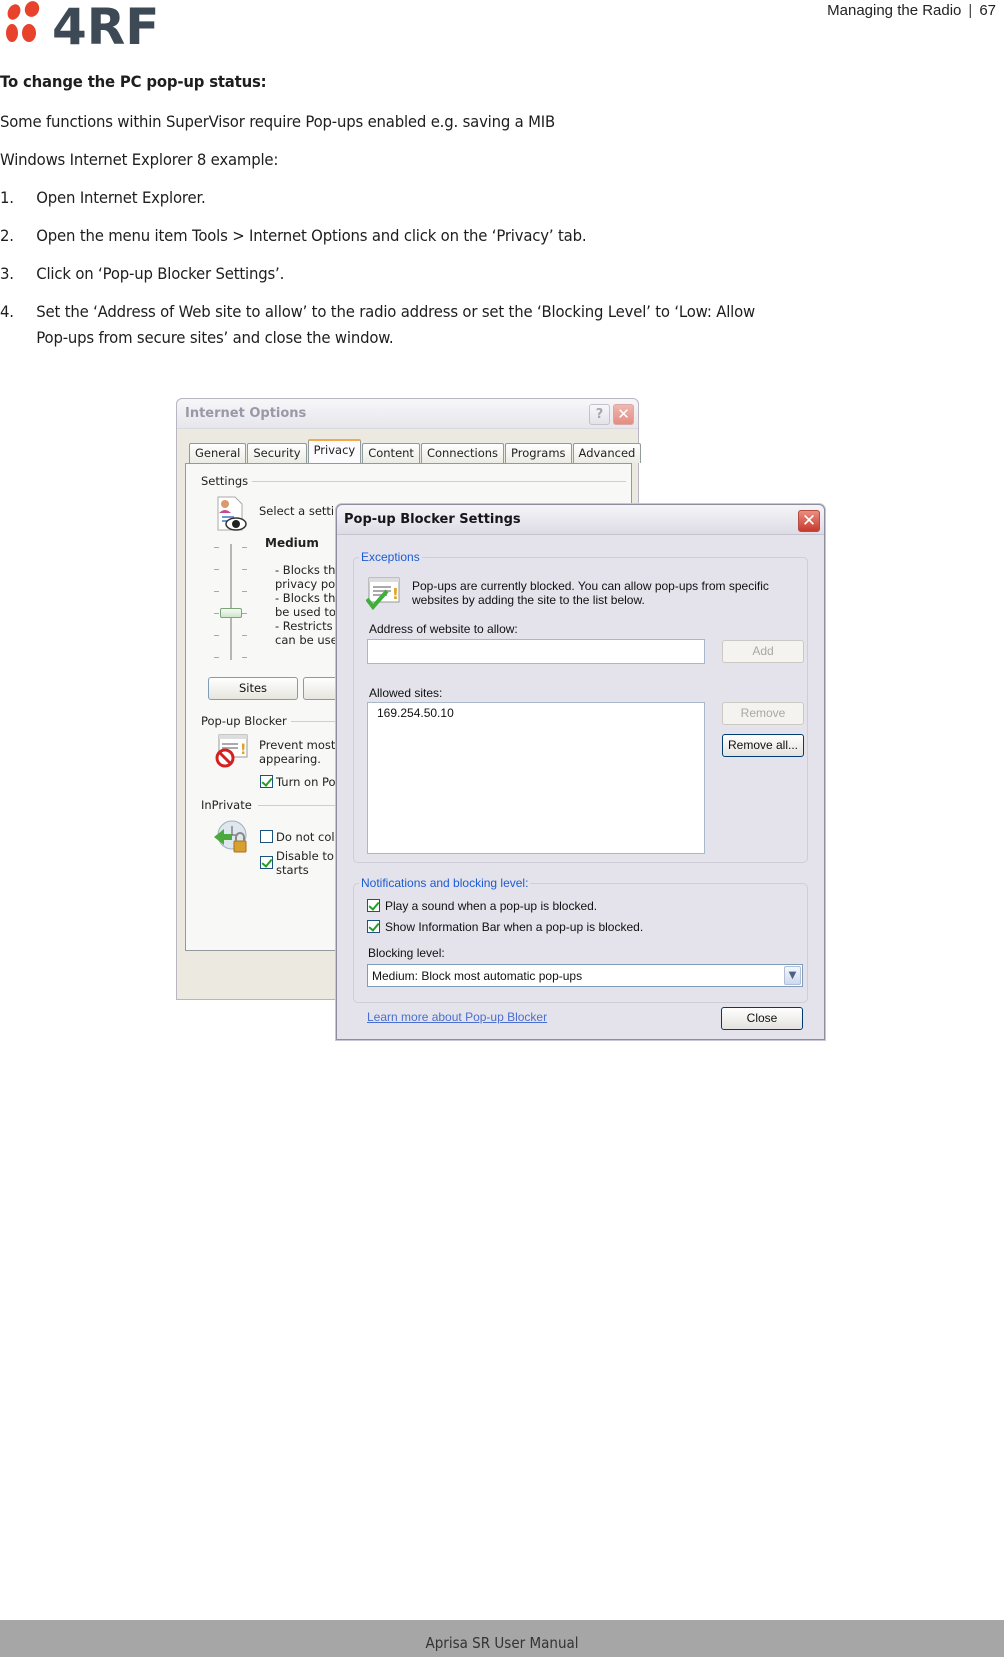 This screenshot has height=1657, width=1004. I want to click on turn-on-popup-blocker-label: Turn on Po, so click(306, 782).